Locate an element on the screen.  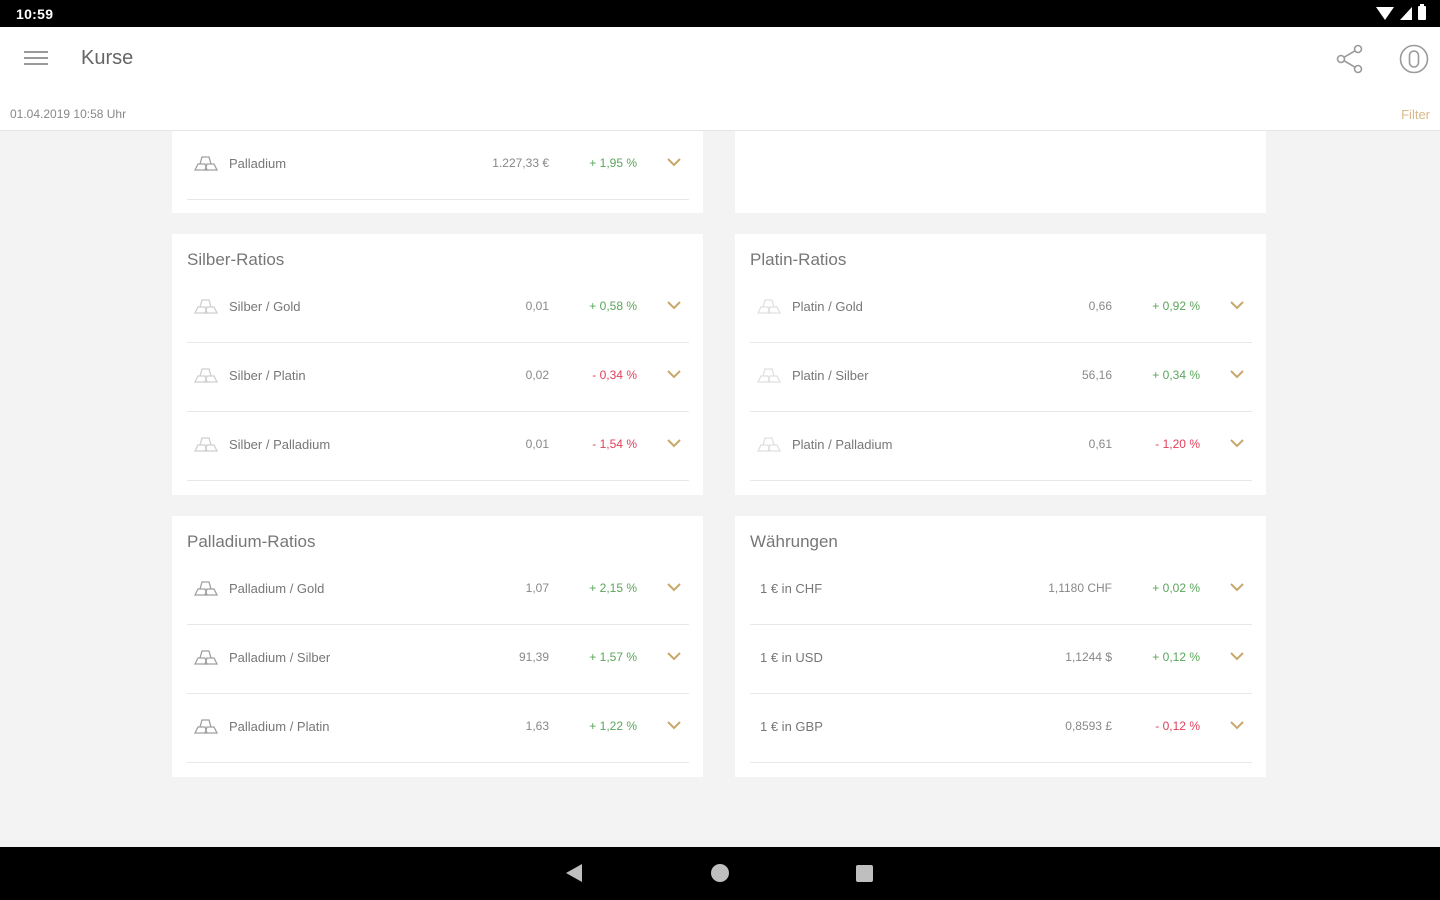
rate-change: + 1,57 % is located at coordinates (613, 657).